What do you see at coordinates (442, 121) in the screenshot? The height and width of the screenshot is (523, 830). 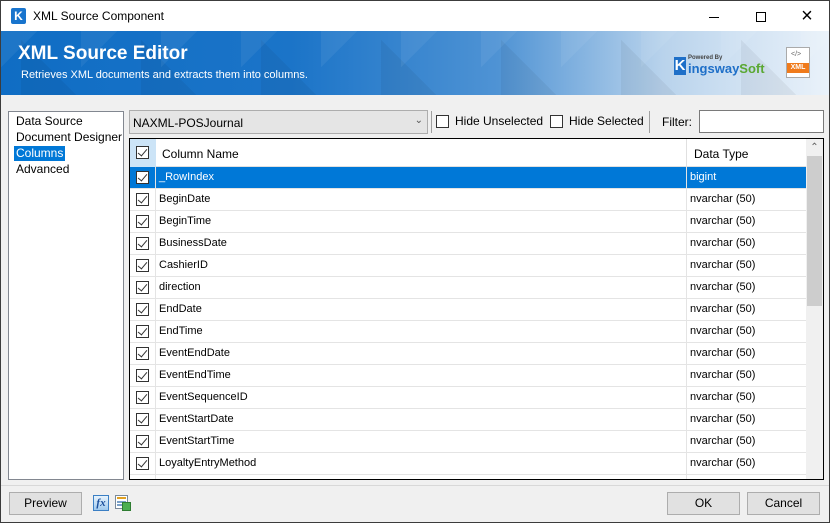 I see `hide-unselected-box` at bounding box center [442, 121].